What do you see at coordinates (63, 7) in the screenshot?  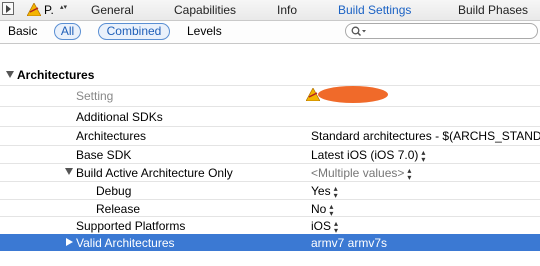 I see `target-stepper-icon: ▴▾` at bounding box center [63, 7].